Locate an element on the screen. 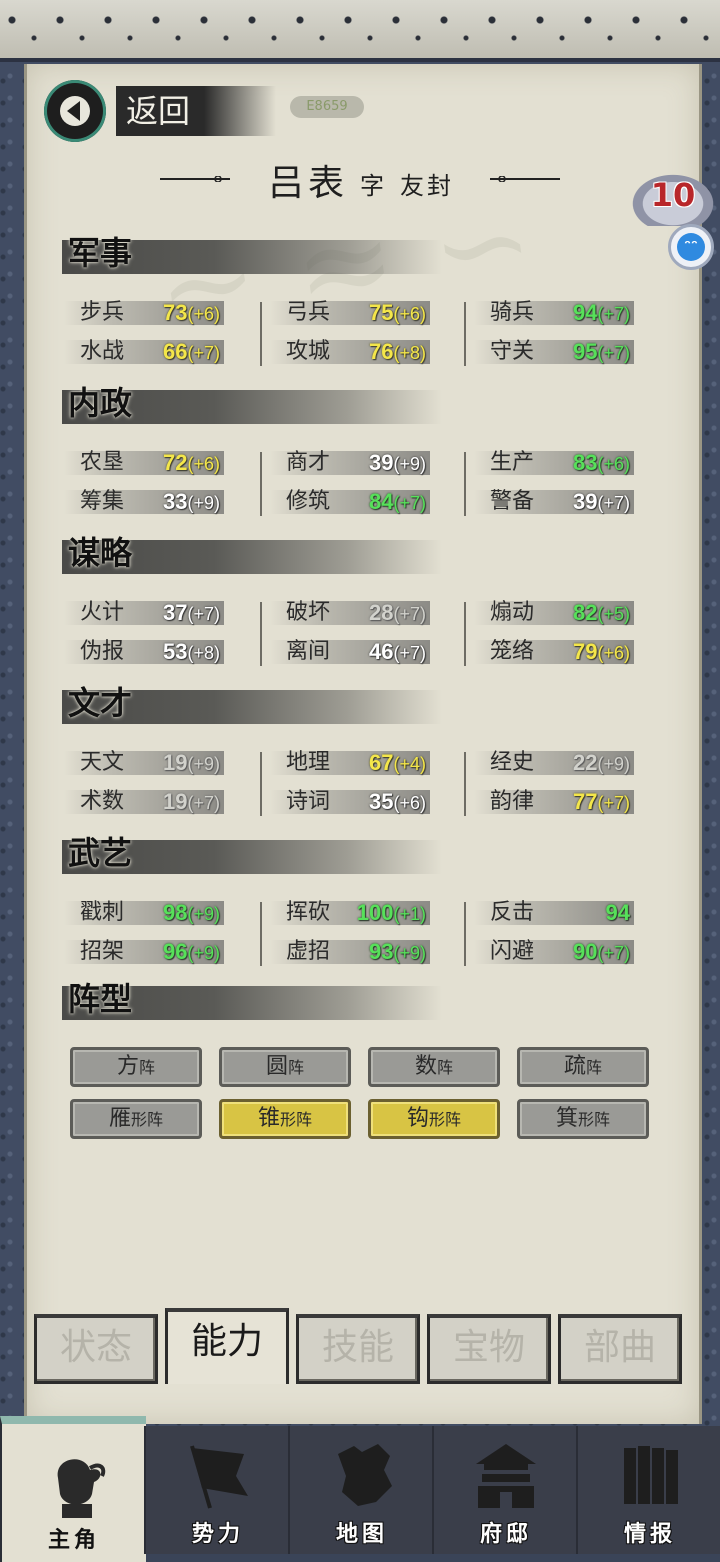  stat-cell: 水战 66(+7) is located at coordinates (144, 352).